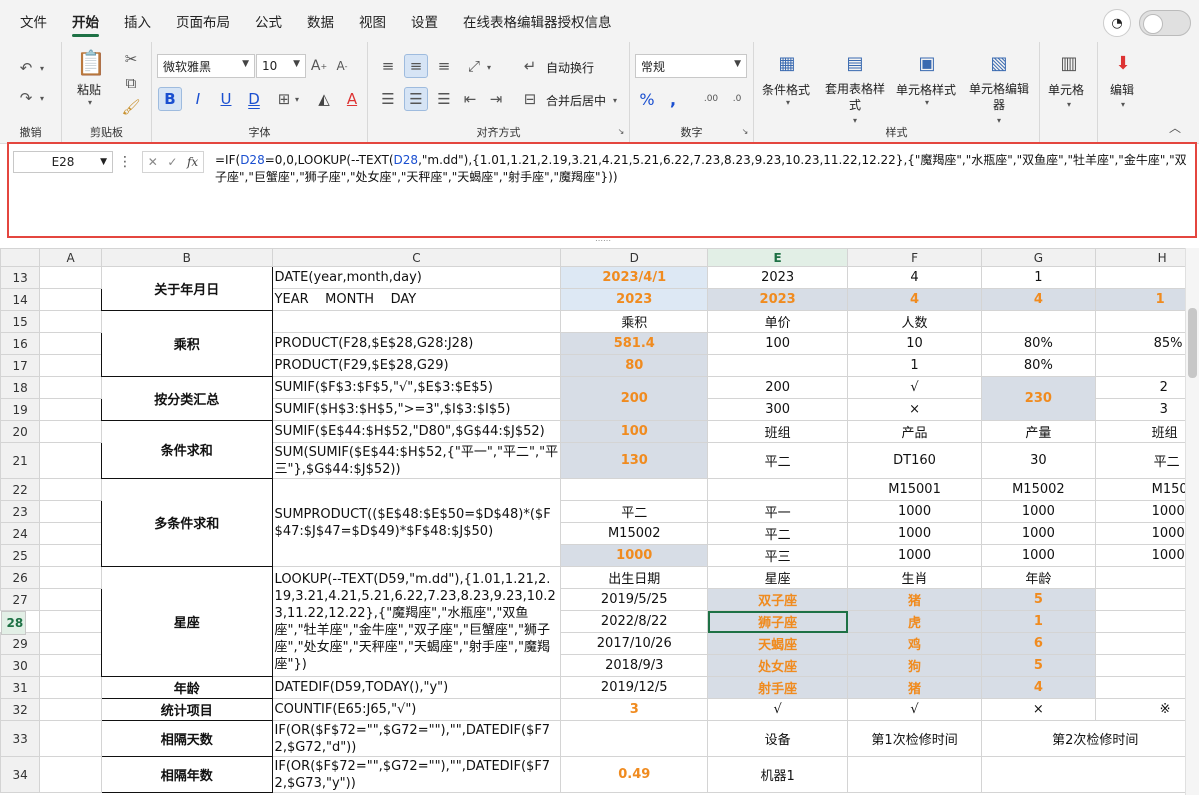 Image resolution: width=1199 pixels, height=795 pixels. What do you see at coordinates (927, 63) in the screenshot?
I see `cell-style-icon: ▣` at bounding box center [927, 63].